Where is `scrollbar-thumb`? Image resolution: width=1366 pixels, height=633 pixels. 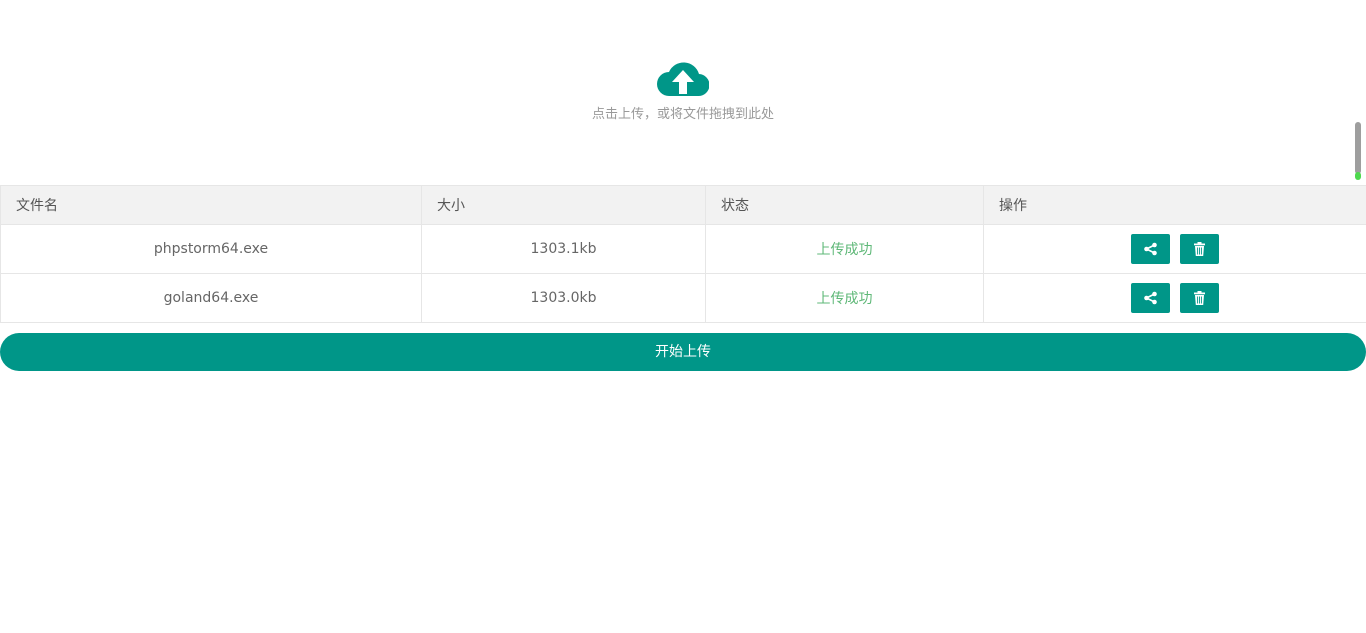
scrollbar-thumb is located at coordinates (1358, 148).